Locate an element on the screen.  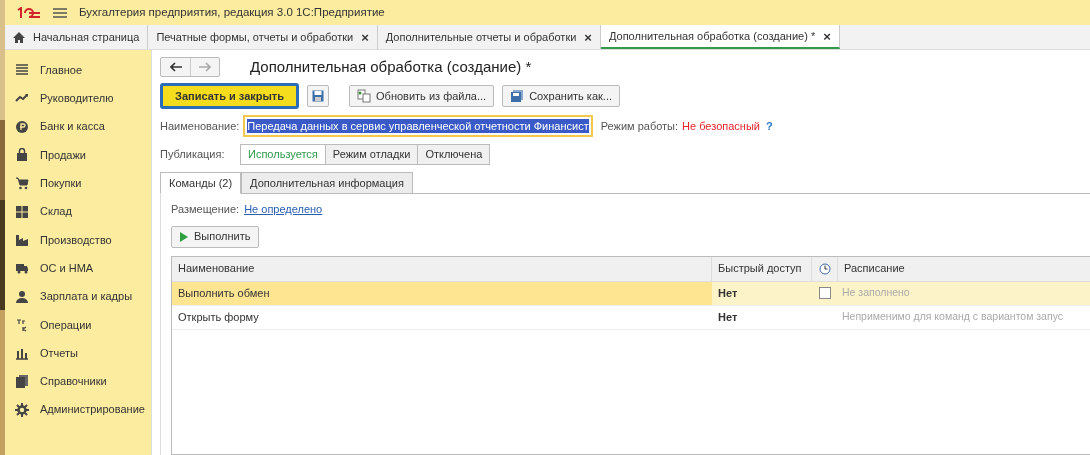
arrow-left-icon is located at coordinates (175, 67).